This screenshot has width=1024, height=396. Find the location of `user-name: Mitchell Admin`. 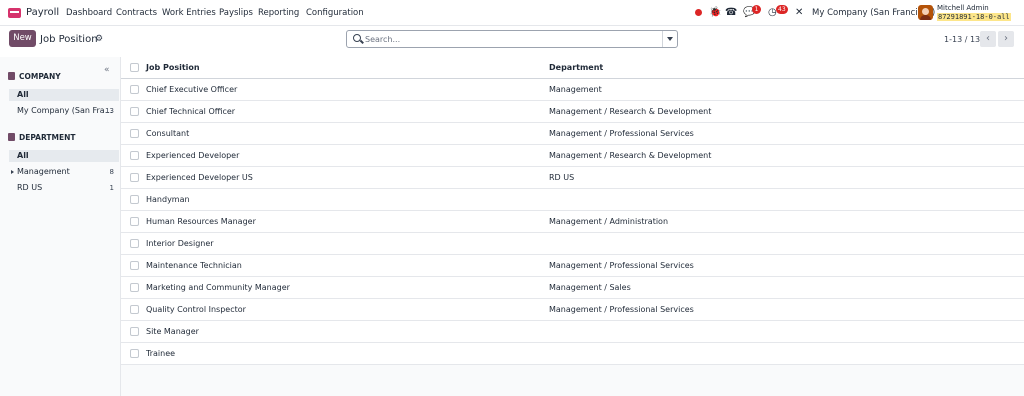

user-name: Mitchell Admin is located at coordinates (963, 8).